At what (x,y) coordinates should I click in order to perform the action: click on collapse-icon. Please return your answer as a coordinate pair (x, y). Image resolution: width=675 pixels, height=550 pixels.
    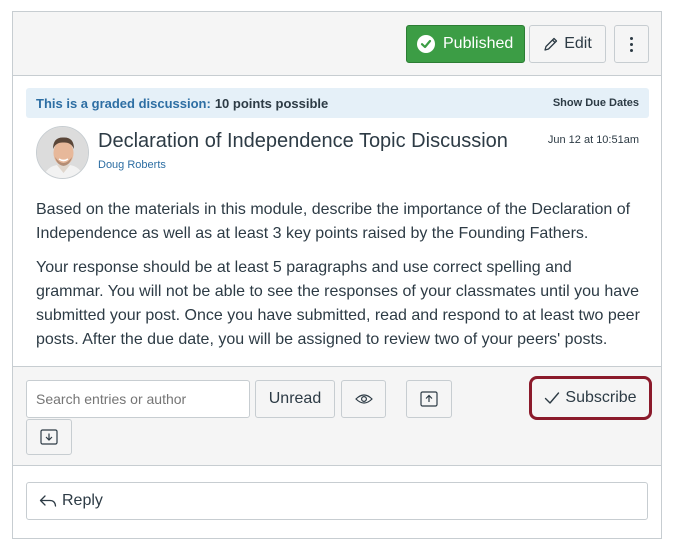
    Looking at the image, I should click on (429, 399).